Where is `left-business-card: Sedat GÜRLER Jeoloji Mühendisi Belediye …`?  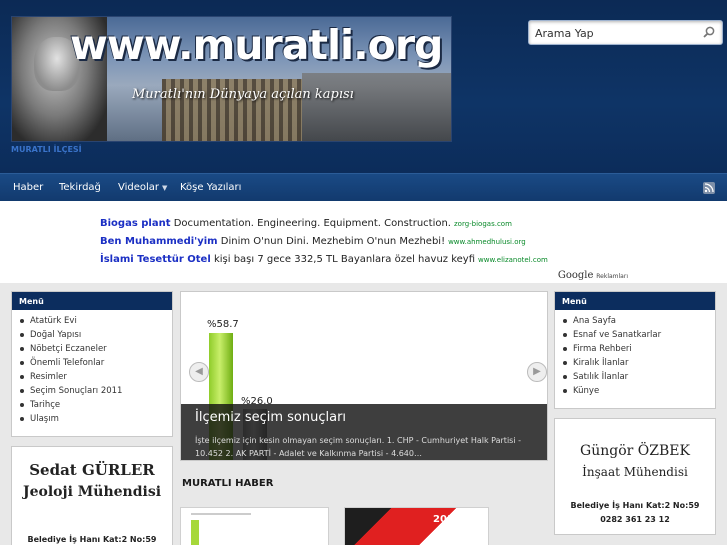
left-business-card: Sedat GÜRLER Jeoloji Mühendisi Belediye … is located at coordinates (92, 495).